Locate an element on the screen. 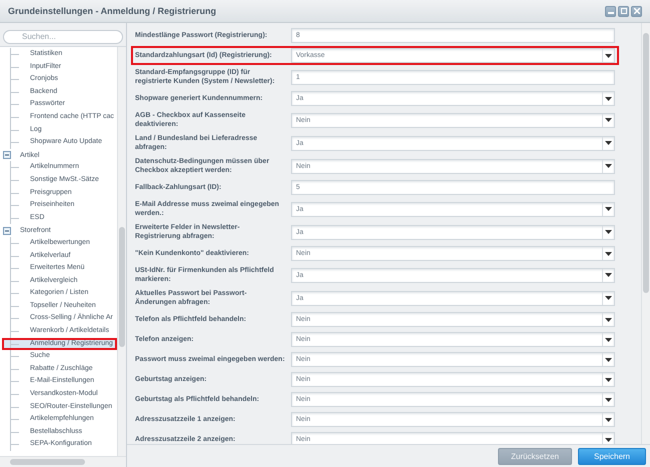 This screenshot has width=650, height=467. maximize-icon is located at coordinates (623, 11).